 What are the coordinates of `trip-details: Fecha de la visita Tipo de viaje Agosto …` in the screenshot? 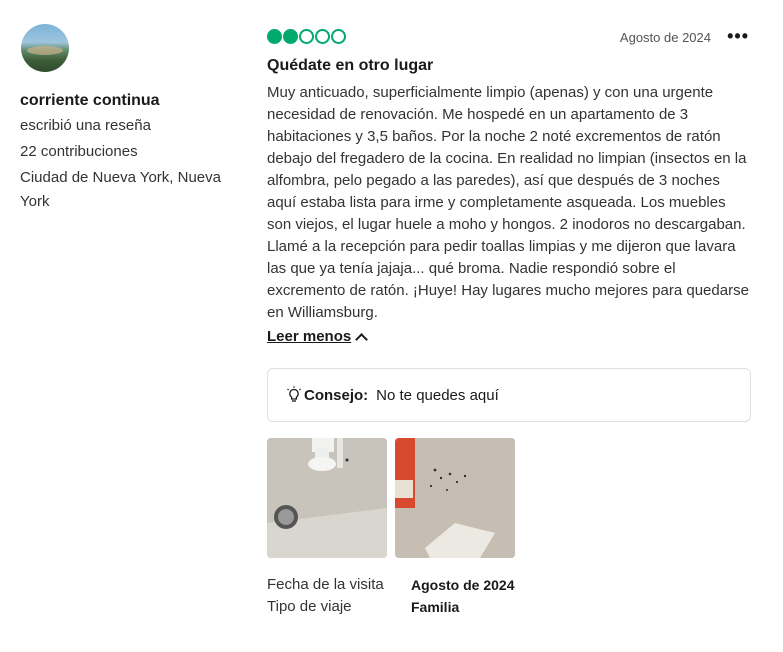 It's located at (509, 596).